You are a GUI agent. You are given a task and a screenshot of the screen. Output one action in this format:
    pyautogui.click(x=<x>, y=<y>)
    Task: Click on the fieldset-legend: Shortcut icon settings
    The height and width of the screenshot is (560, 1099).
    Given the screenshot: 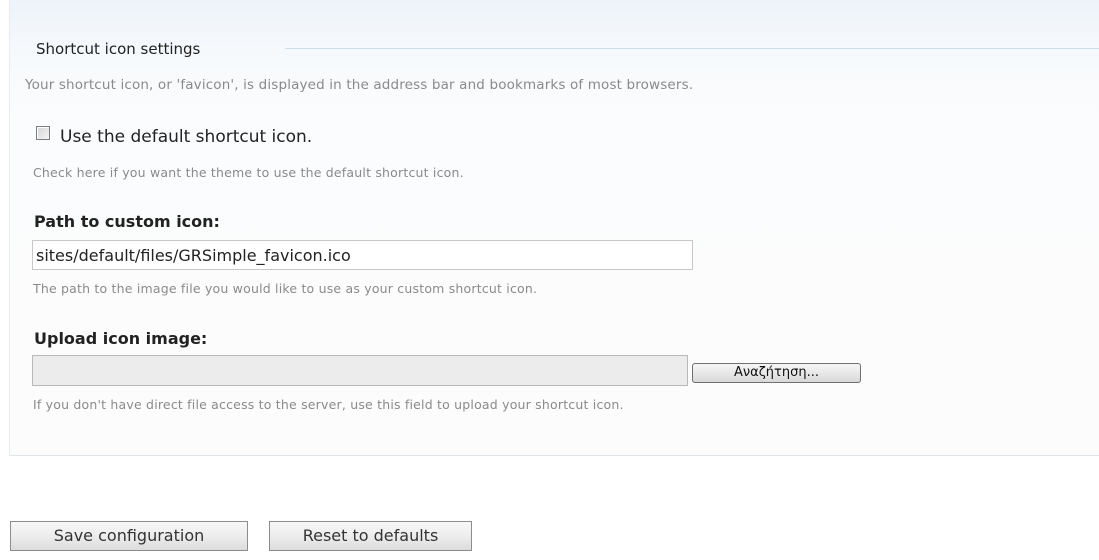 What is the action you would take?
    pyautogui.click(x=118, y=49)
    